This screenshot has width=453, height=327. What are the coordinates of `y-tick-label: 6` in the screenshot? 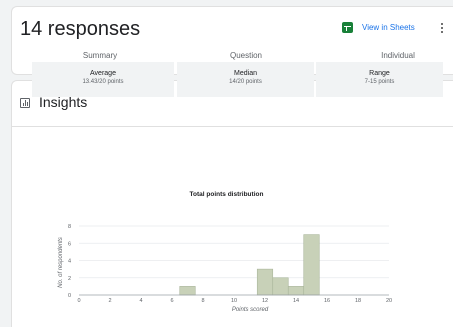 It's located at (69, 244).